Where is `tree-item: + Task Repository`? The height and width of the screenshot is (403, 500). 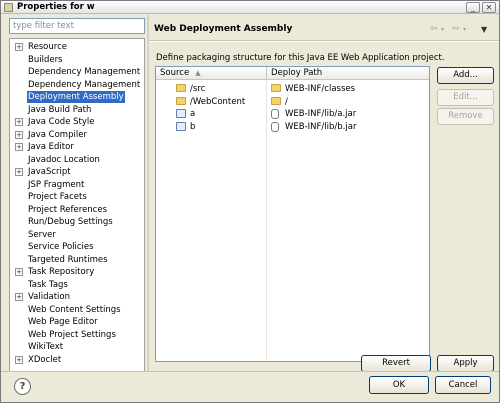 tree-item: + Task Repository is located at coordinates (77, 272).